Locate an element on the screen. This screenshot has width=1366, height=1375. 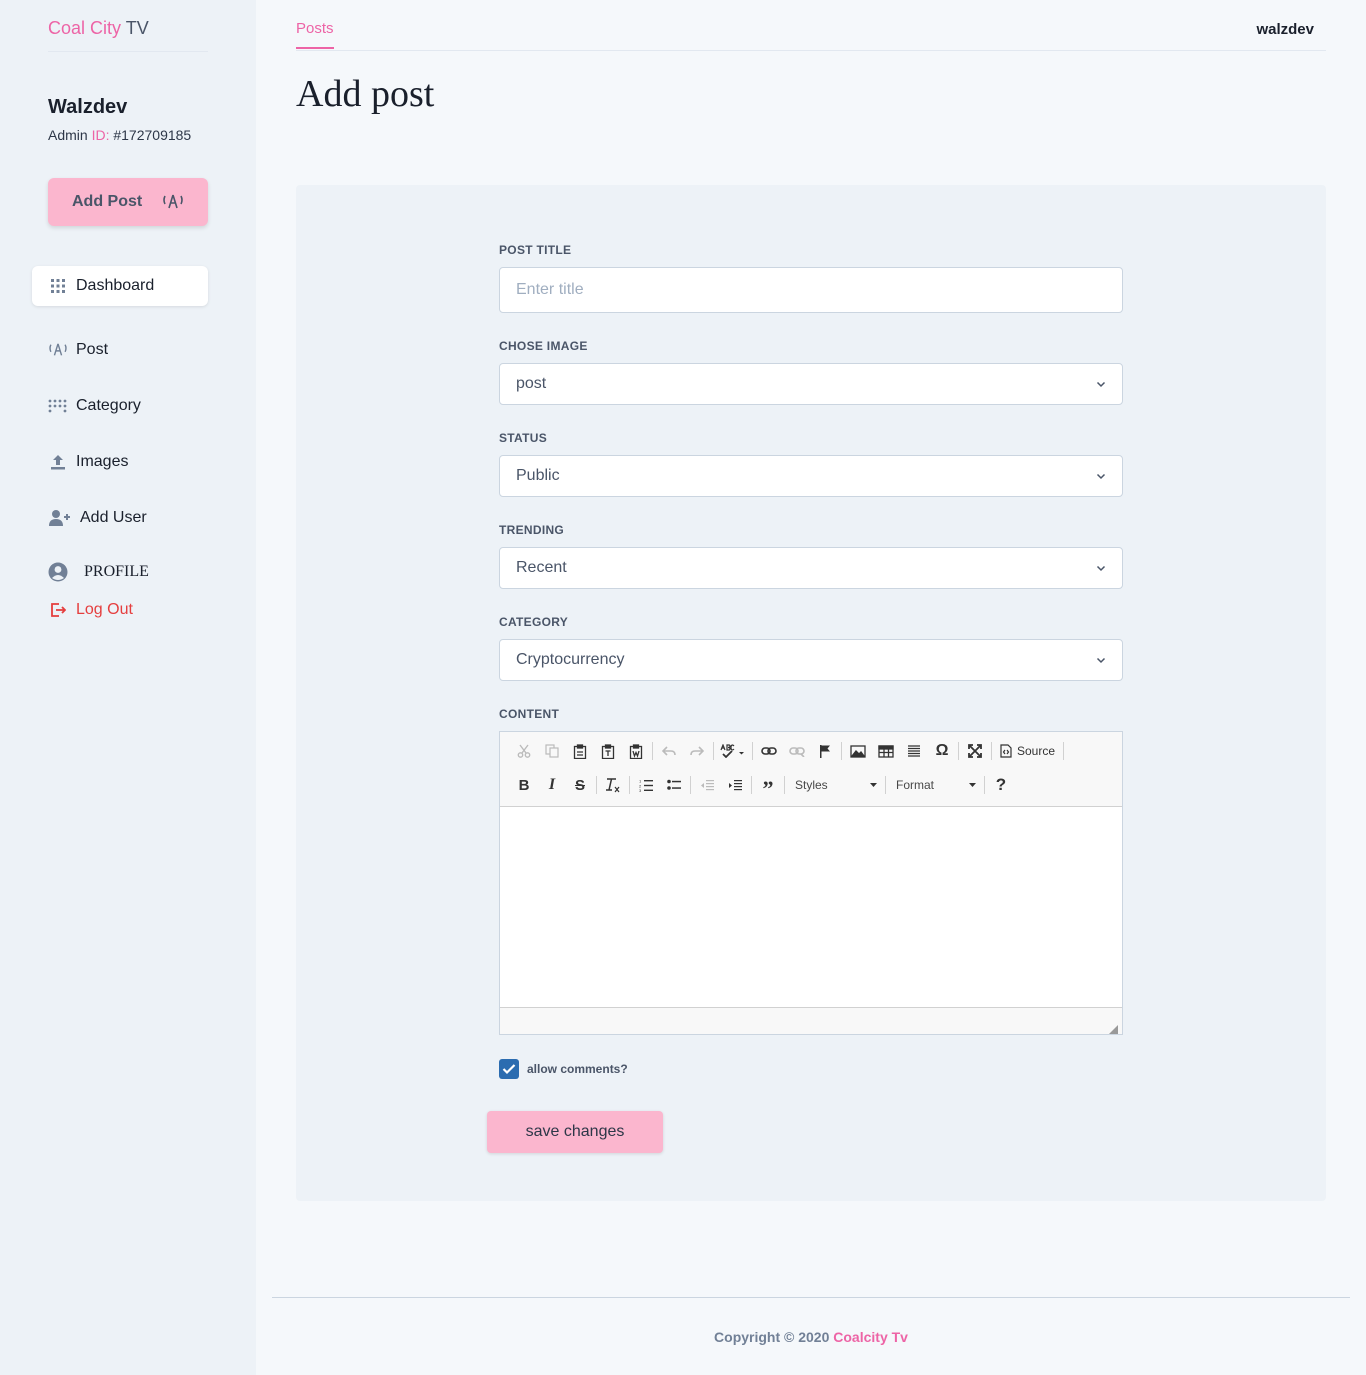
format-dropdown: Format is located at coordinates (935, 785).